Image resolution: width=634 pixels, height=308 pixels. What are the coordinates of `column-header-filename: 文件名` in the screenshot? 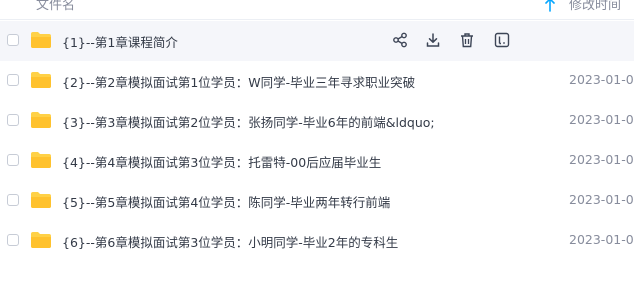 It's located at (55, 6).